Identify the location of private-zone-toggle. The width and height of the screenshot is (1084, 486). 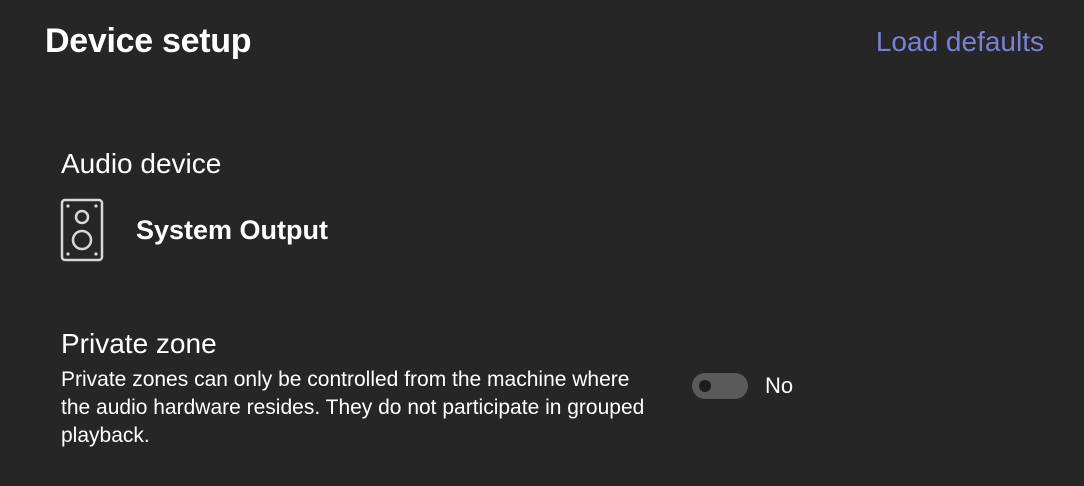
(720, 386).